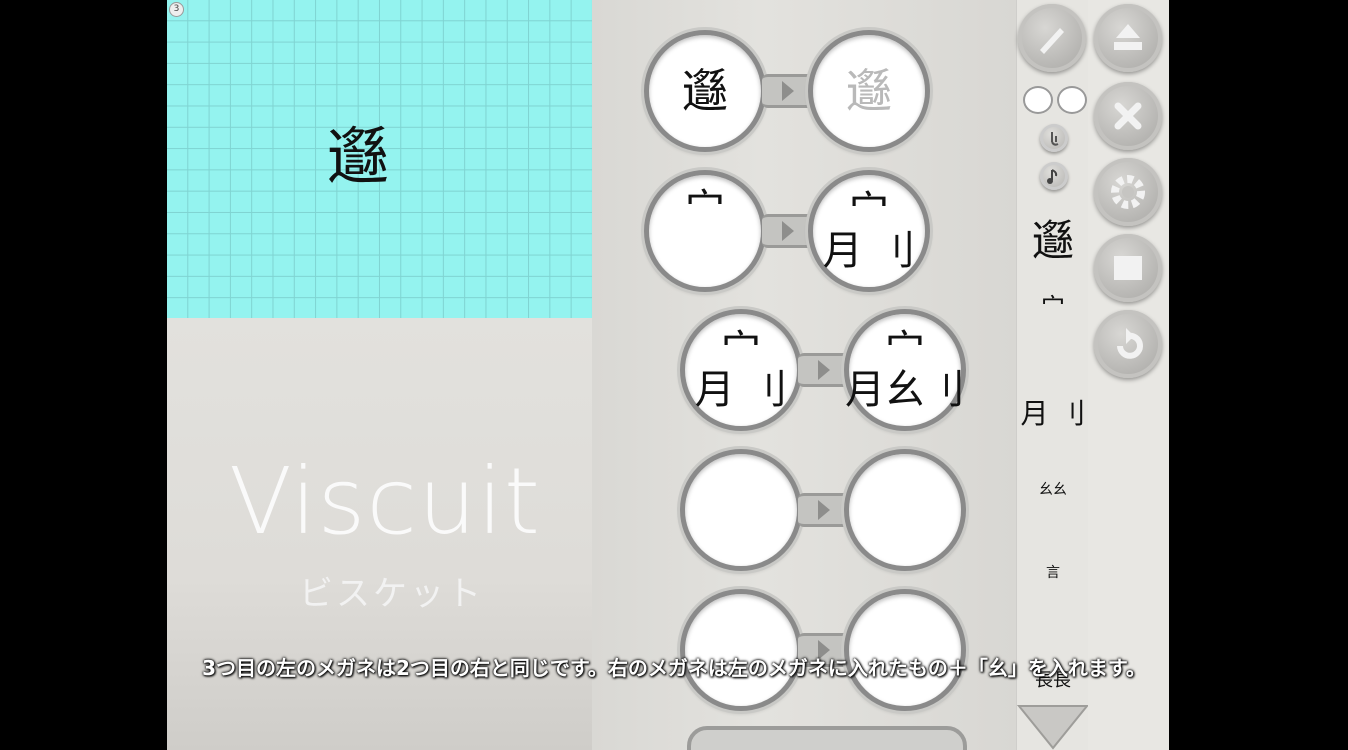 This screenshot has height=750, width=1348. I want to click on new-glasses-button, so click(1054, 100).